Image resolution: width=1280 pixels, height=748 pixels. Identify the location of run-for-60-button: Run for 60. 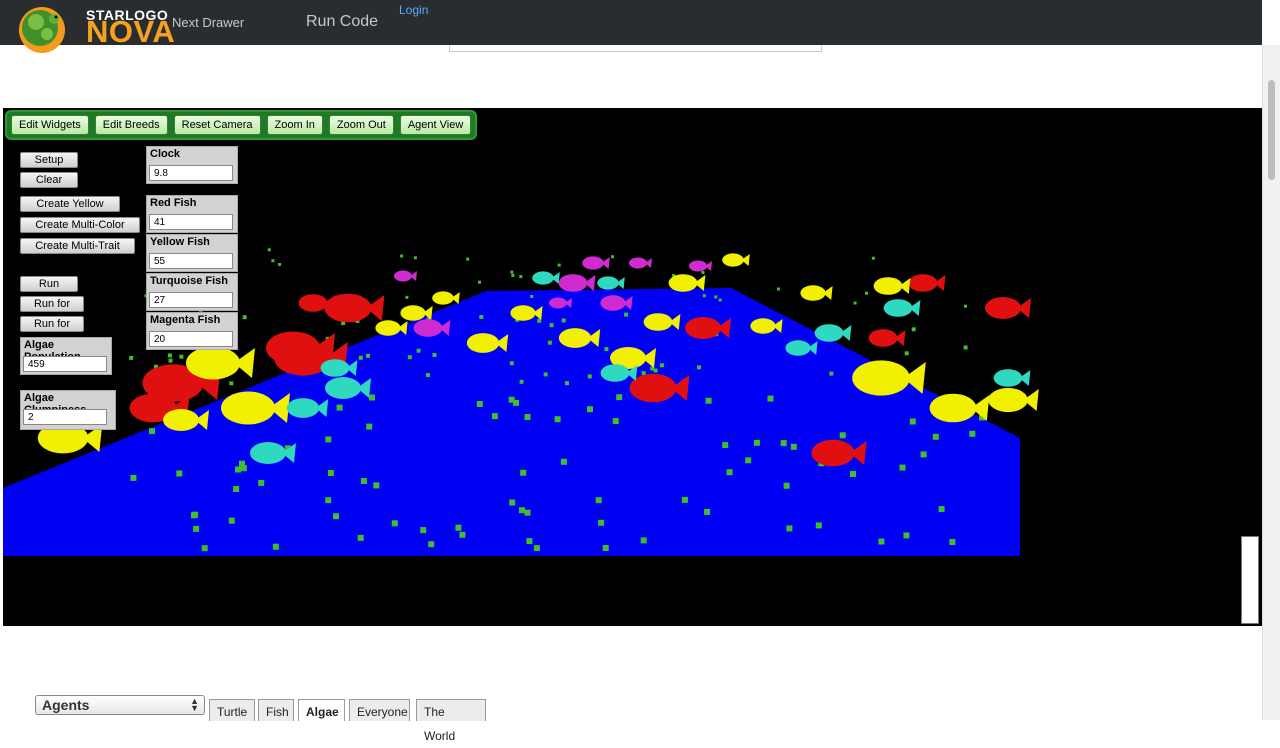
(52, 310).